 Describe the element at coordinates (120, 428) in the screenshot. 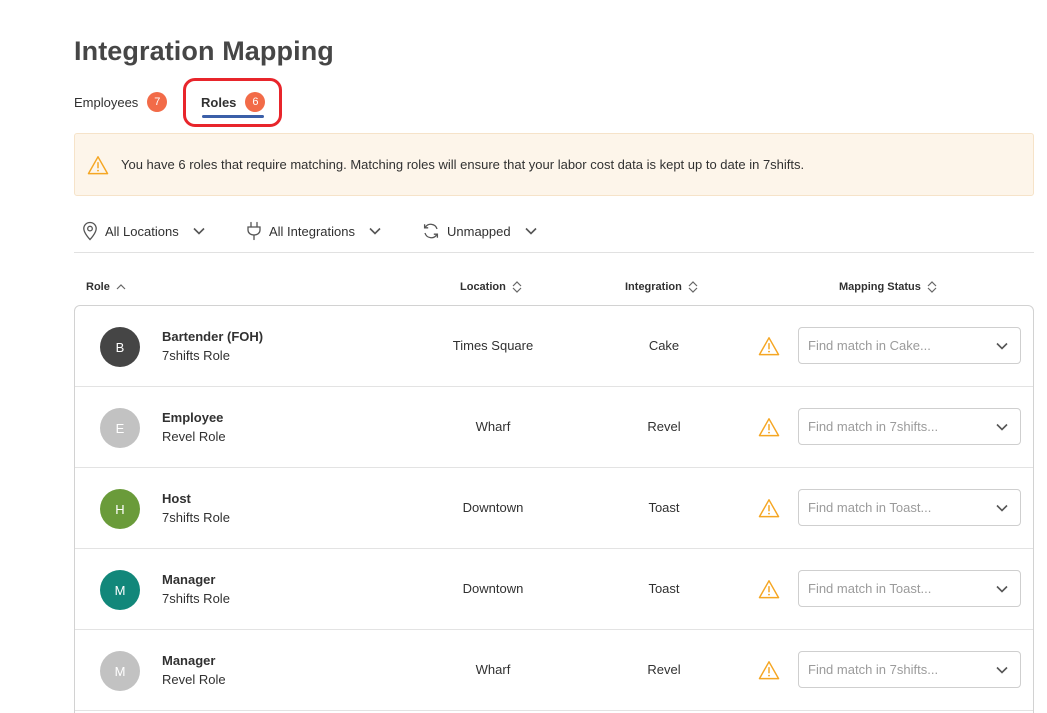

I see `avatar: E` at that location.